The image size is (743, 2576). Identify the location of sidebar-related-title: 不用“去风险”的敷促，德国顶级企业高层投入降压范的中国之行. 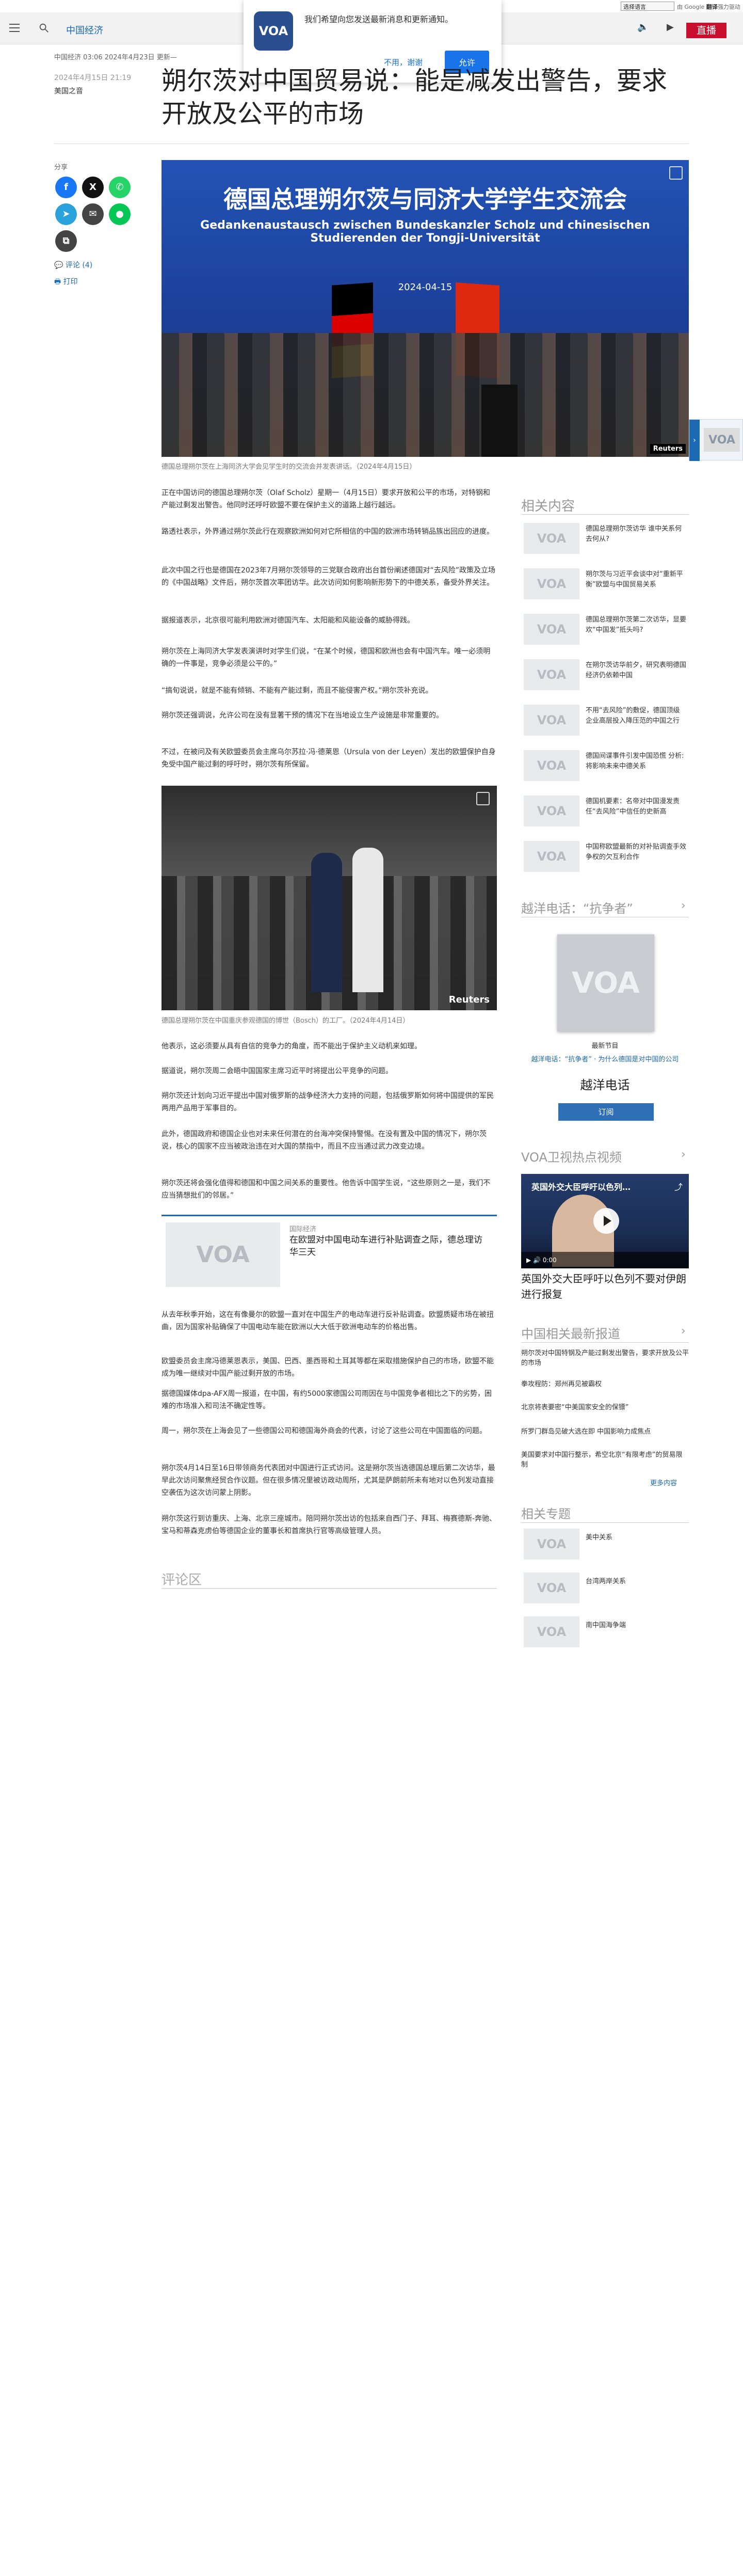
(636, 716).